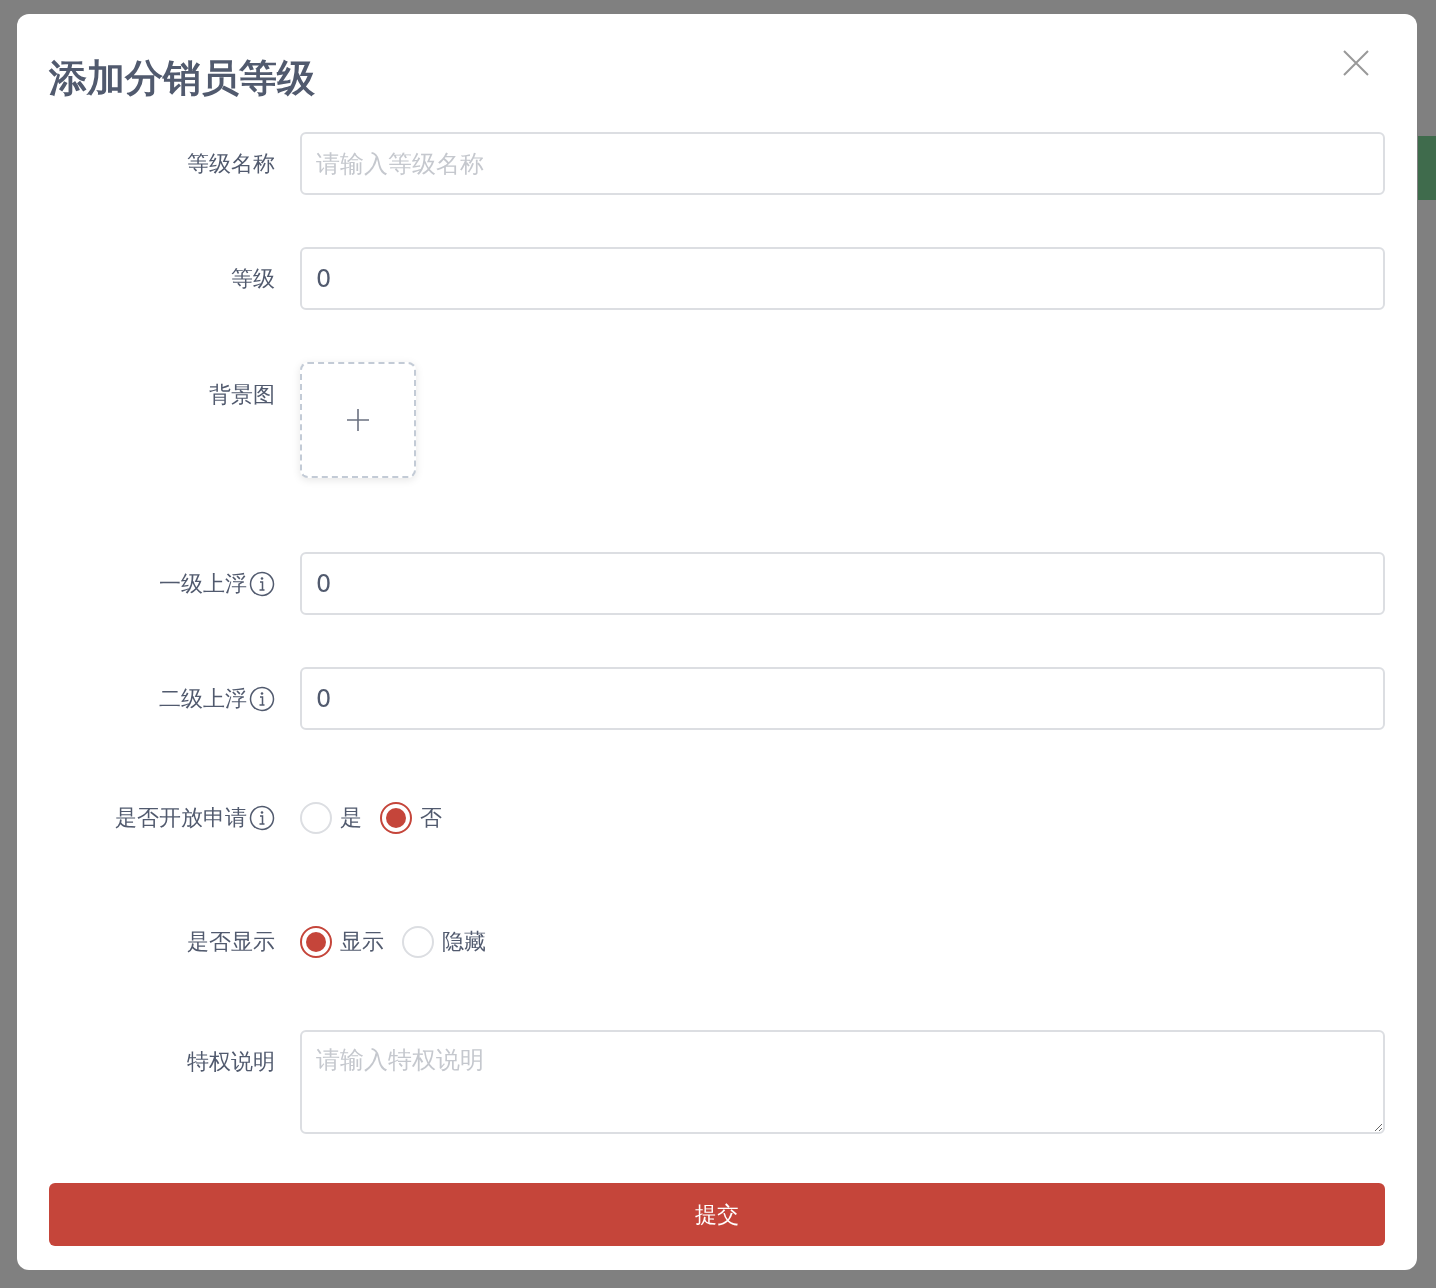  Describe the element at coordinates (231, 942) in the screenshot. I see `field-label: 是否显示` at that location.